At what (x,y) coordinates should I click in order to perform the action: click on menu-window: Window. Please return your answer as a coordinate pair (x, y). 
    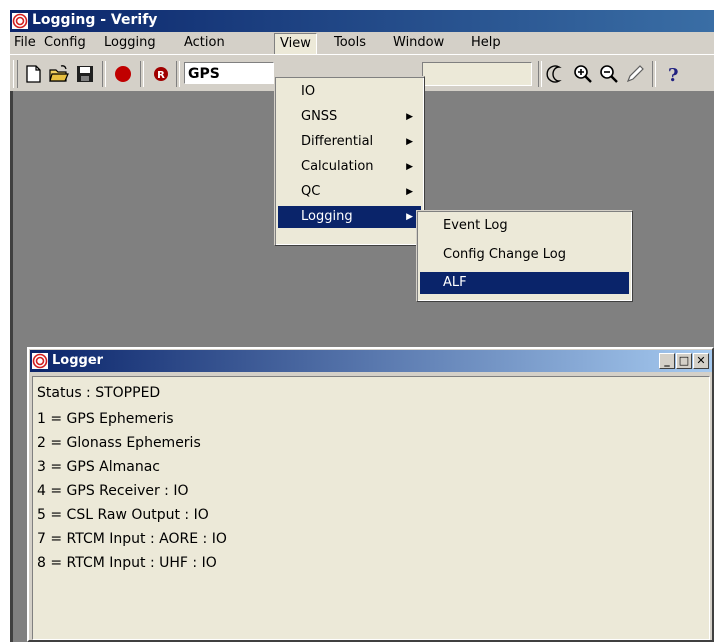
    Looking at the image, I should click on (418, 42).